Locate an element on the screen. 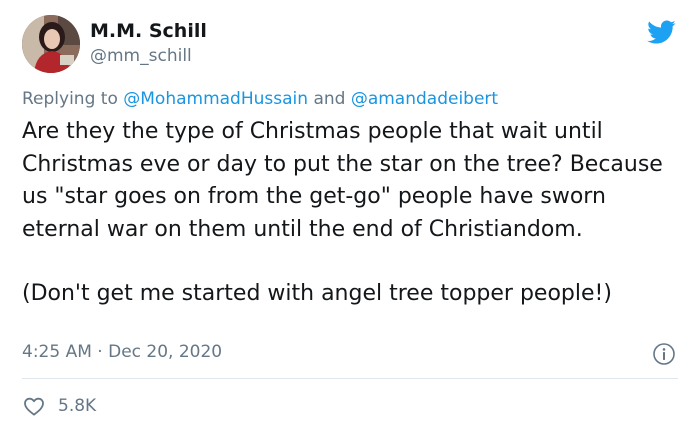  display-name: M.M. Schill is located at coordinates (148, 31).